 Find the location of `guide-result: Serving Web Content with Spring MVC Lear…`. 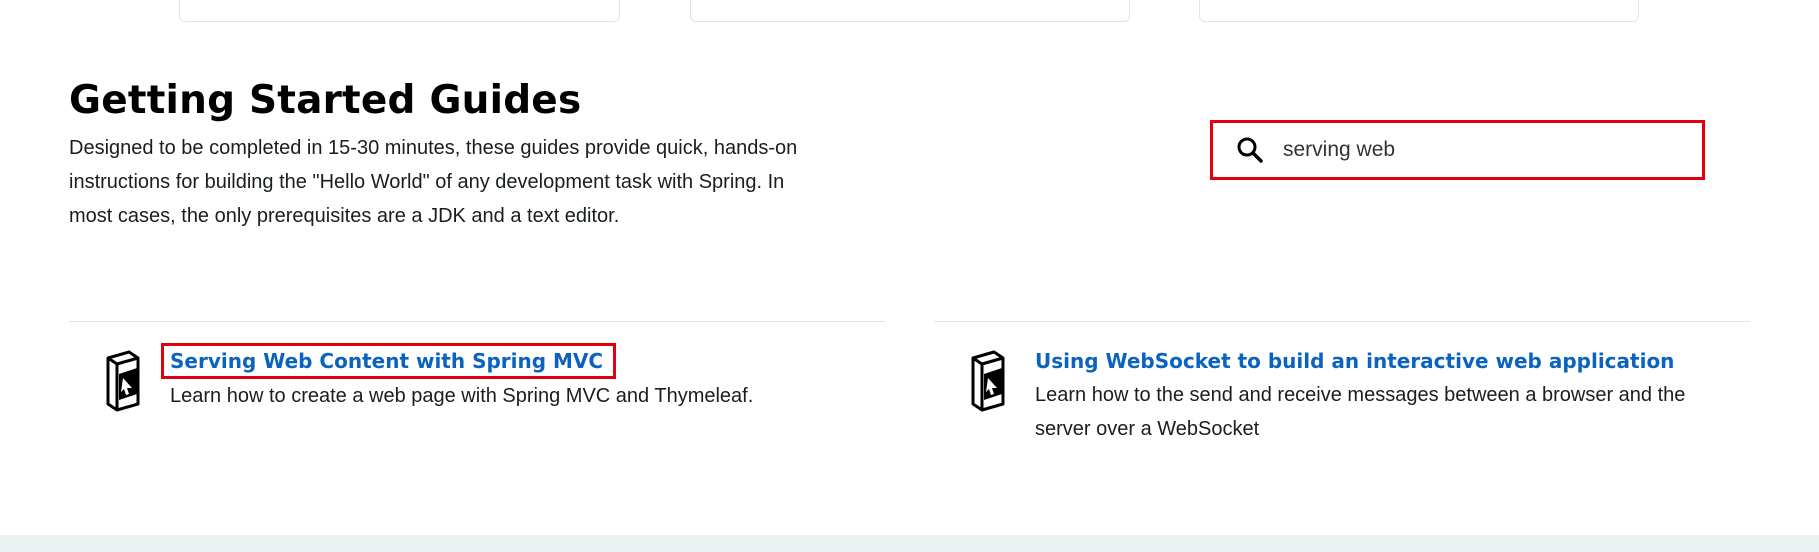

guide-result: Serving Web Content with Spring MVC Lear… is located at coordinates (485, 378).